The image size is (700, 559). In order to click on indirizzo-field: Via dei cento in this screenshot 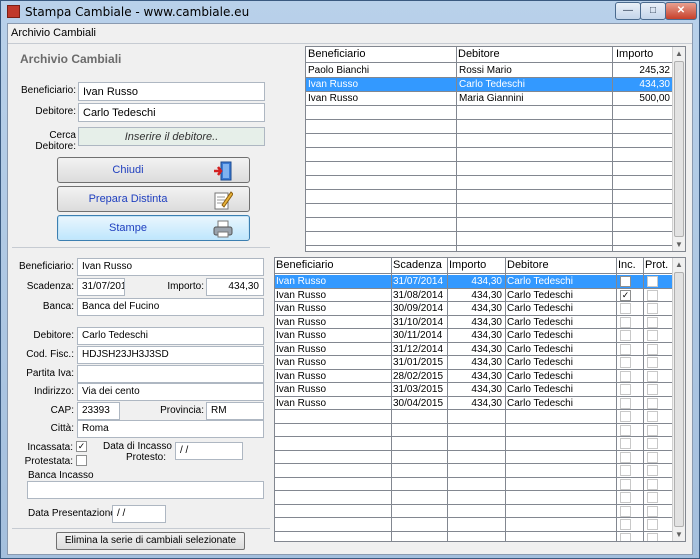, I will do `click(170, 392)`.